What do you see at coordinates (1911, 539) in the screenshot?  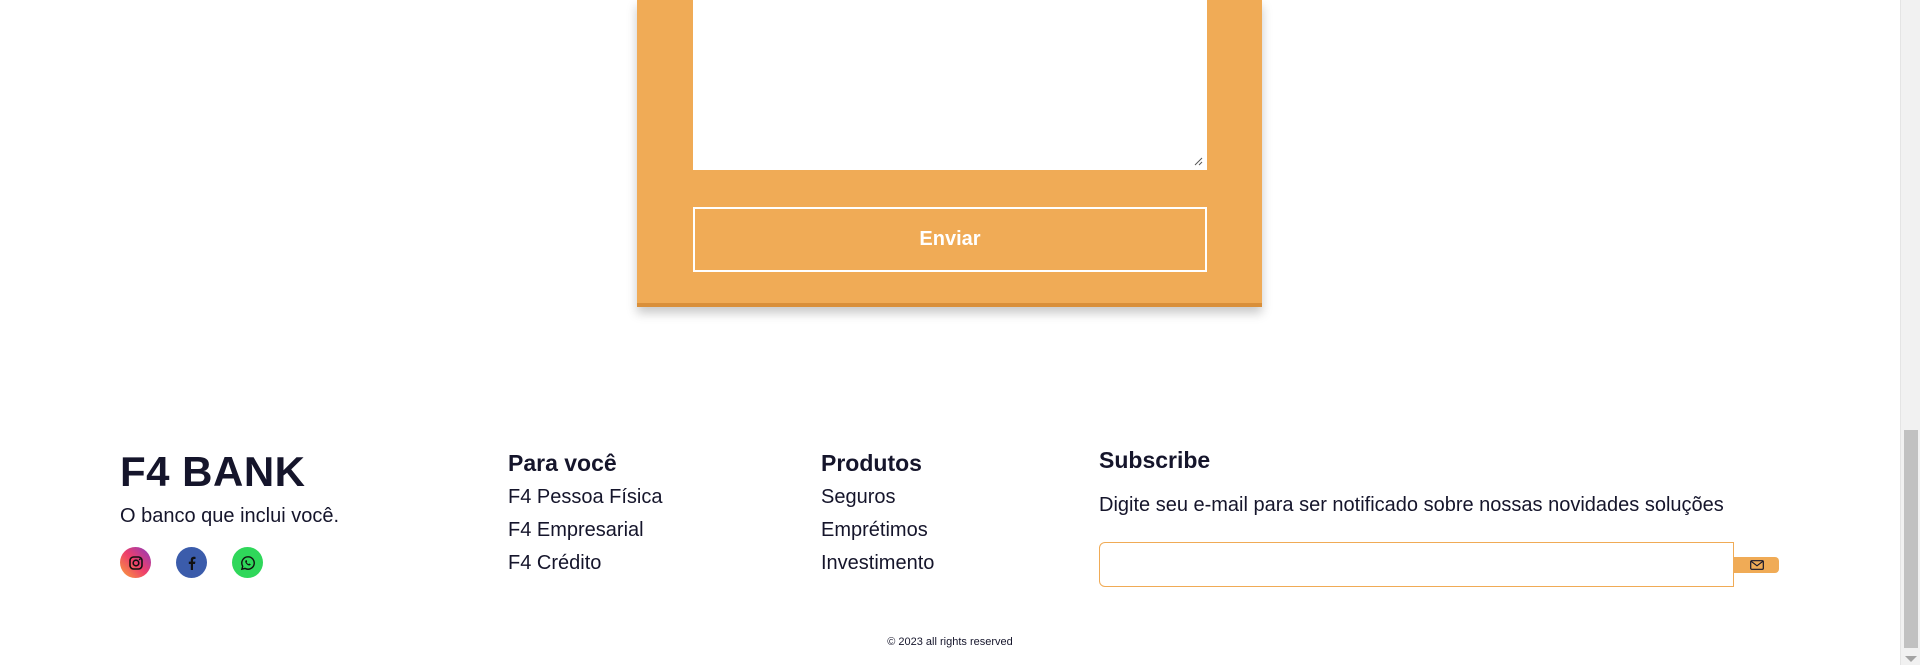 I see `scrollbar-thumb` at bounding box center [1911, 539].